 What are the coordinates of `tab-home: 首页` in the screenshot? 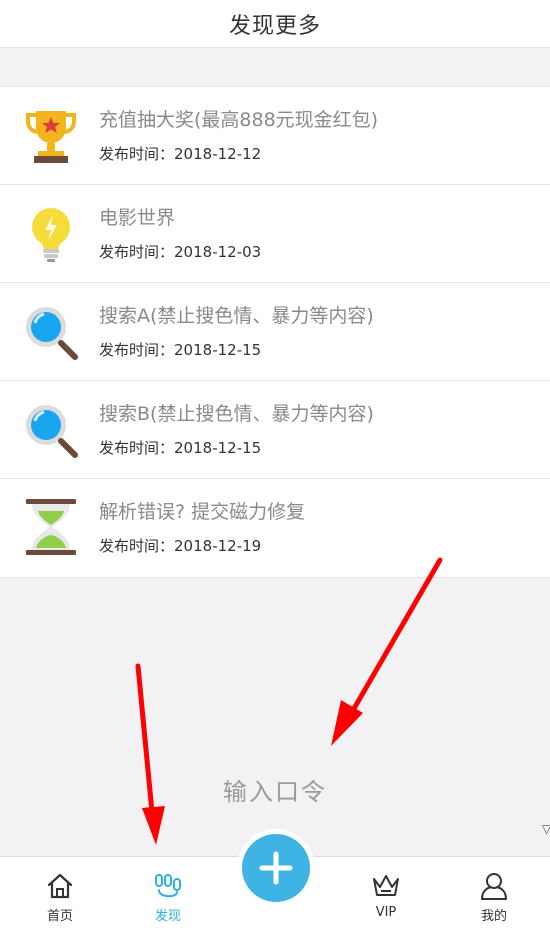 It's located at (60, 893).